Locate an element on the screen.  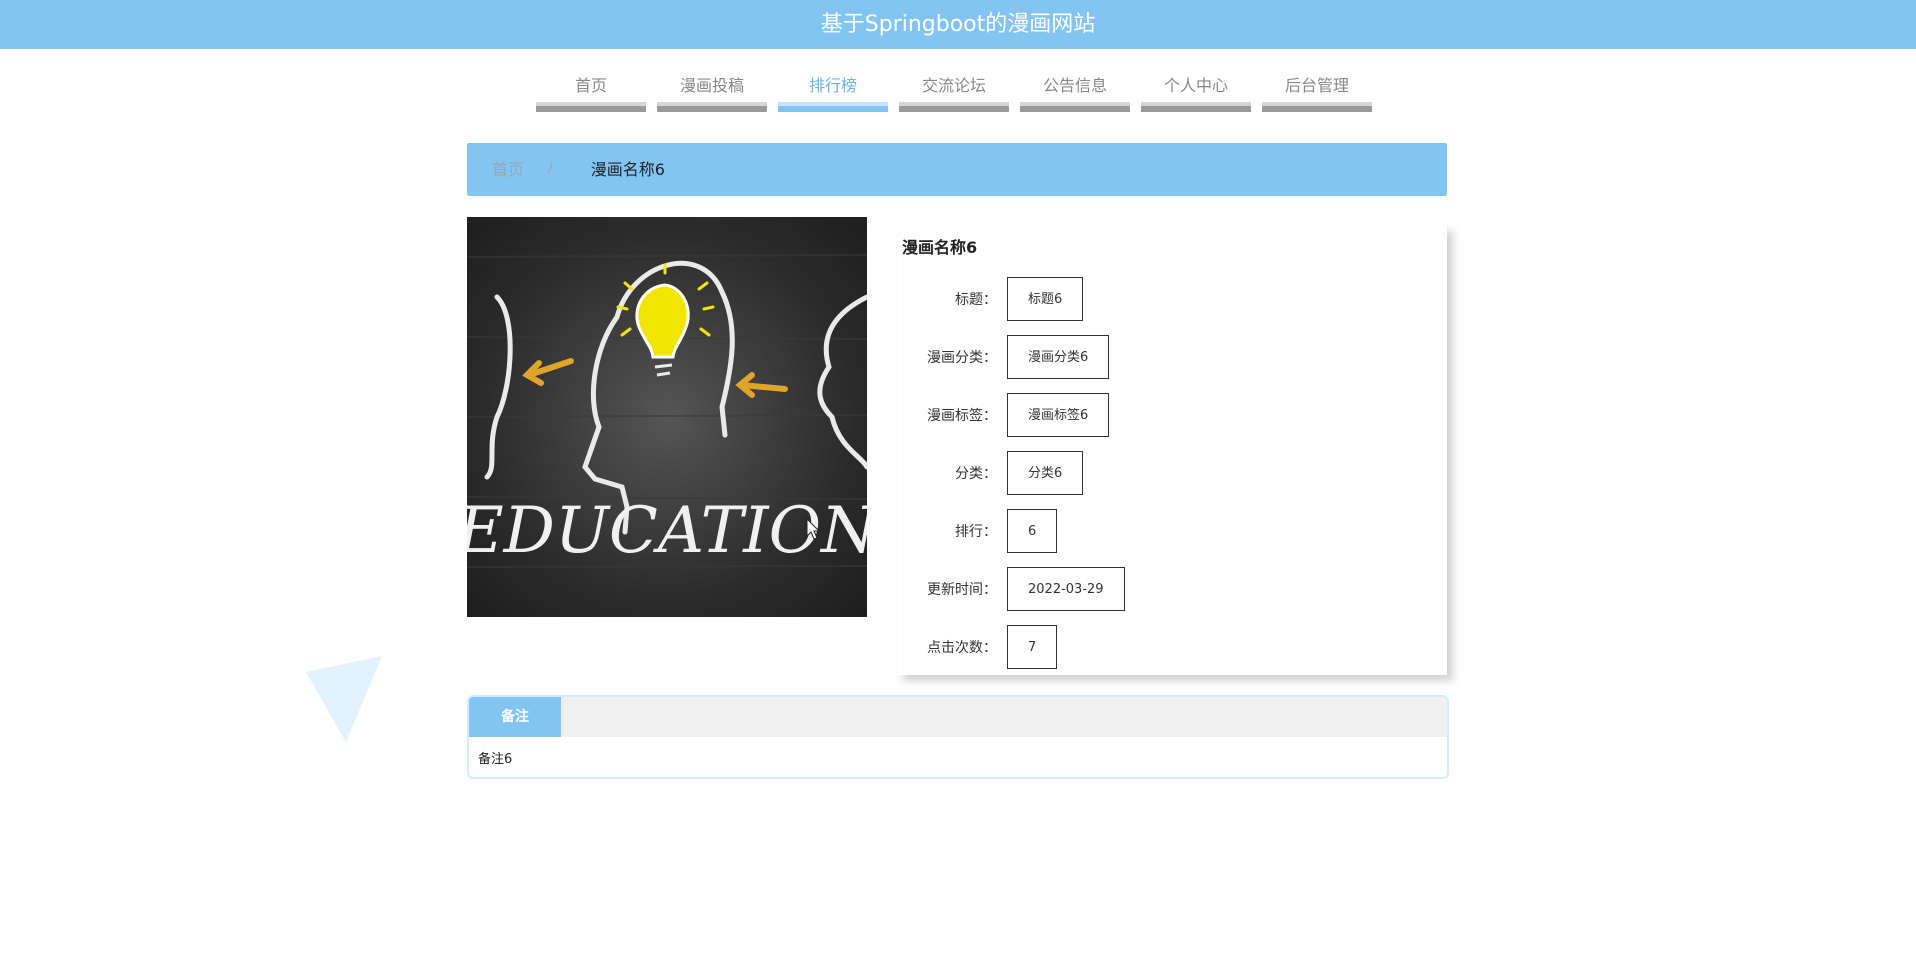
breadcrumb-current: 漫画名称6 is located at coordinates (627, 169).